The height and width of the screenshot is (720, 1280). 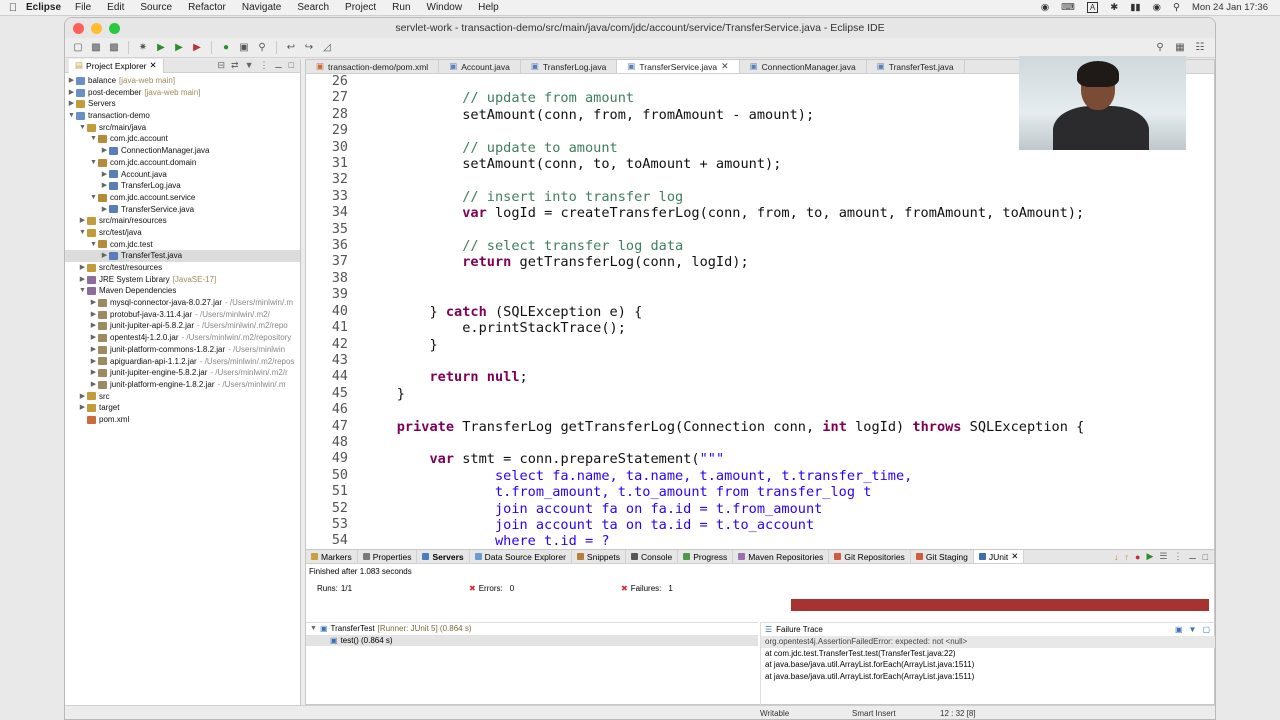 What do you see at coordinates (1179, 629) in the screenshot?
I see `compare-result-icon: ▣` at bounding box center [1179, 629].